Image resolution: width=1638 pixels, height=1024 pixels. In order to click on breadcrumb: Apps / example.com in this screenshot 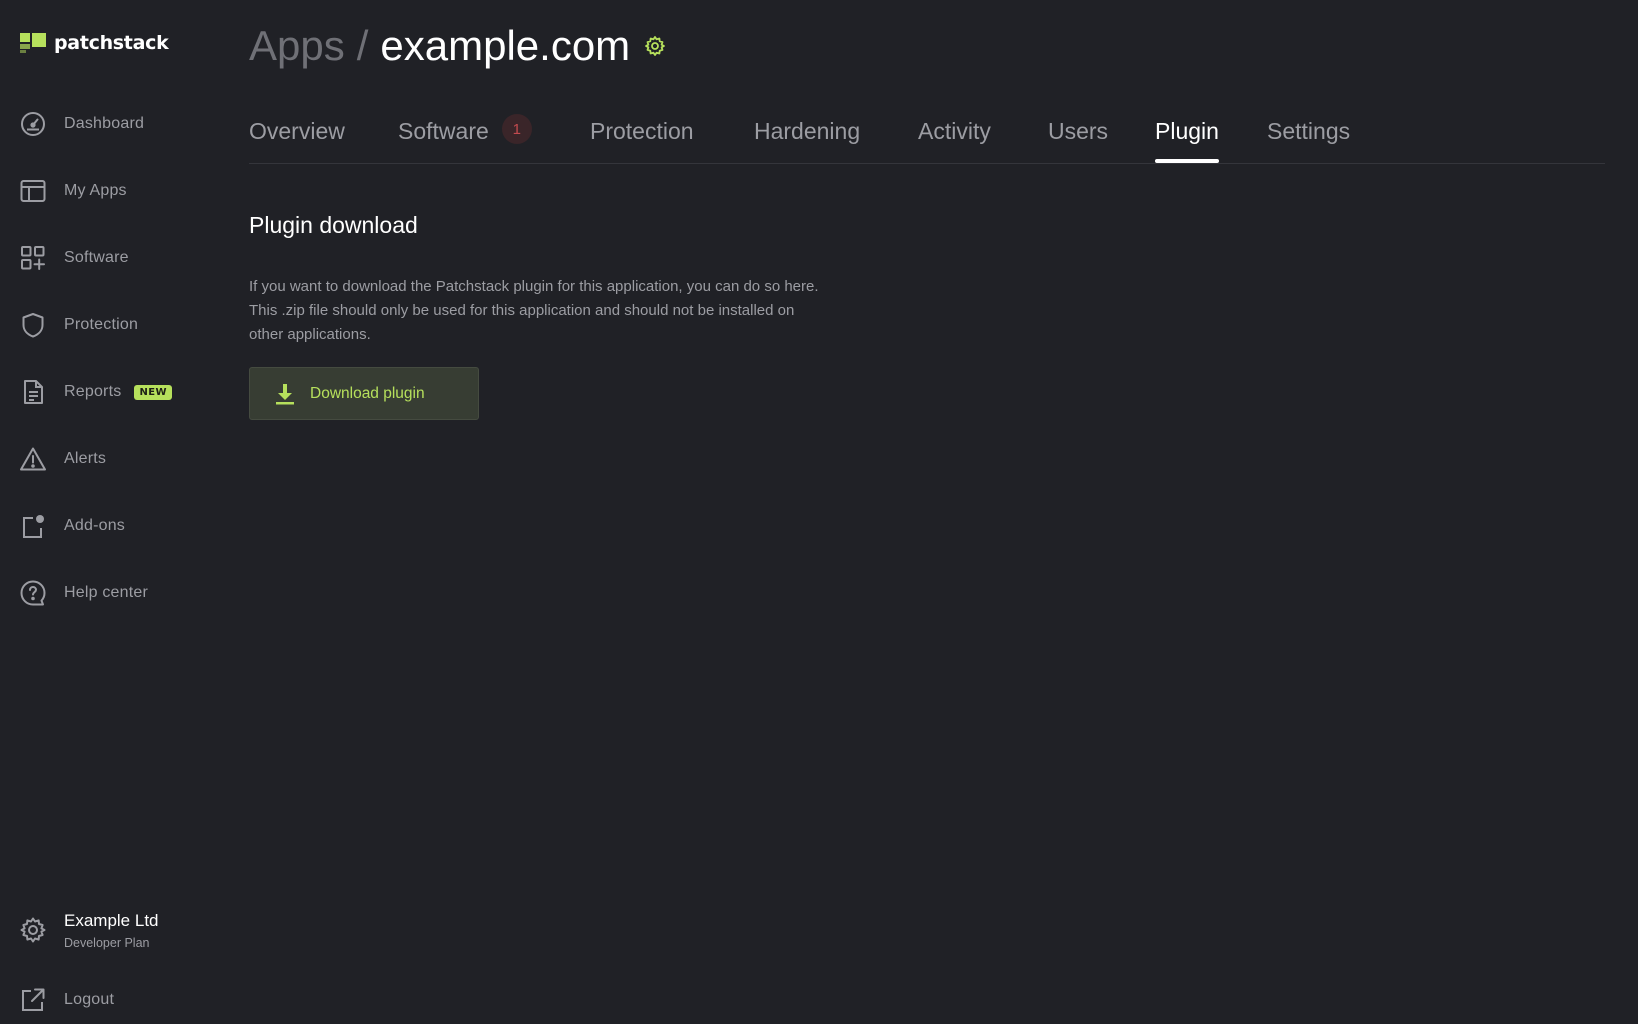, I will do `click(457, 46)`.